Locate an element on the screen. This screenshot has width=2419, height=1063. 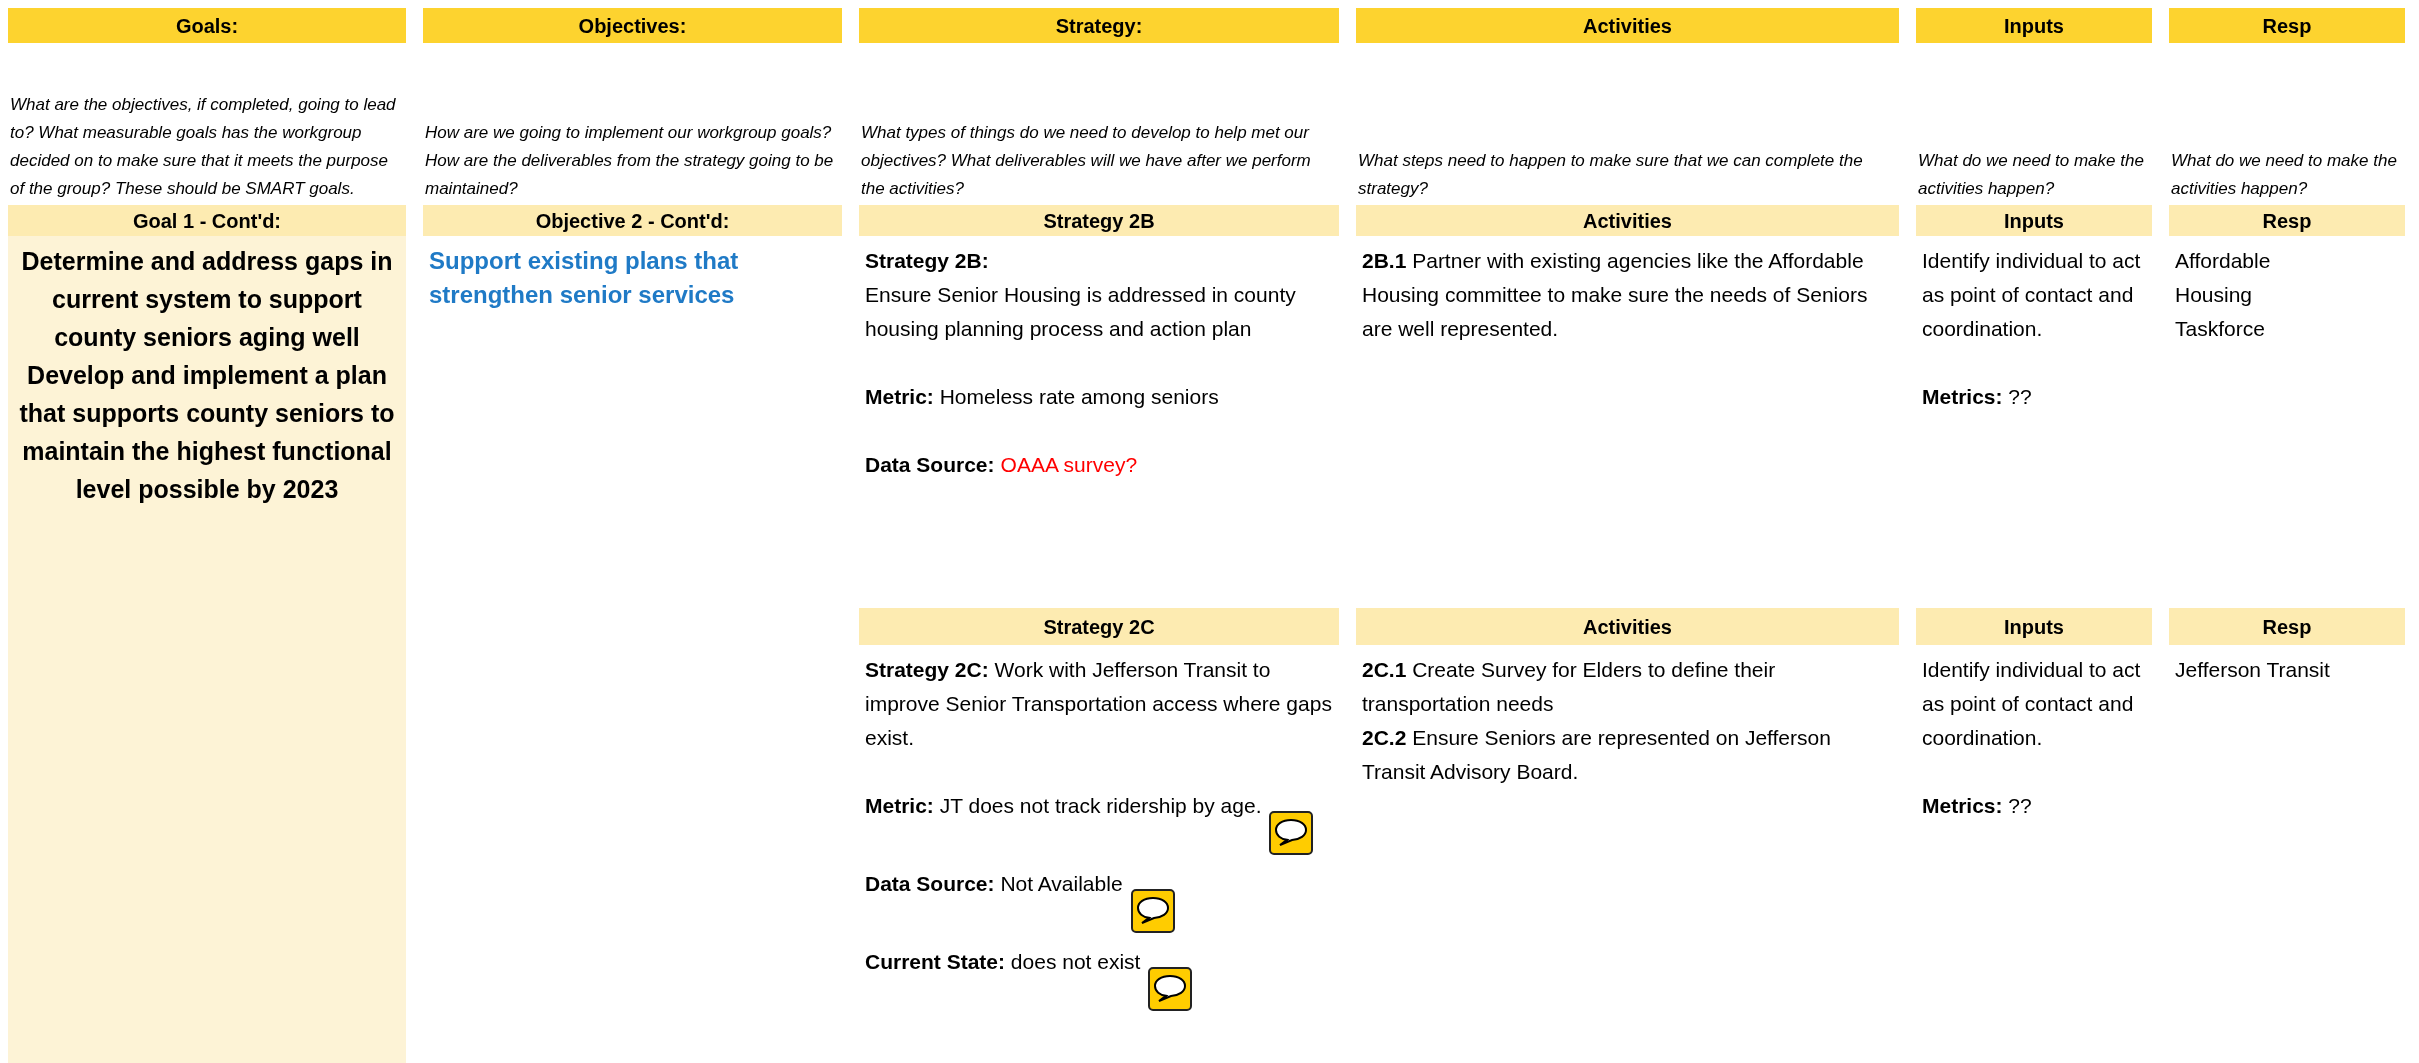
column-description: What are the objectives, if completed, going to lead to? What measurable goals has the workgroup decided on to make sure that it meets the purpose of the group? These should be SMART goals. is located at coordinates (203, 147).